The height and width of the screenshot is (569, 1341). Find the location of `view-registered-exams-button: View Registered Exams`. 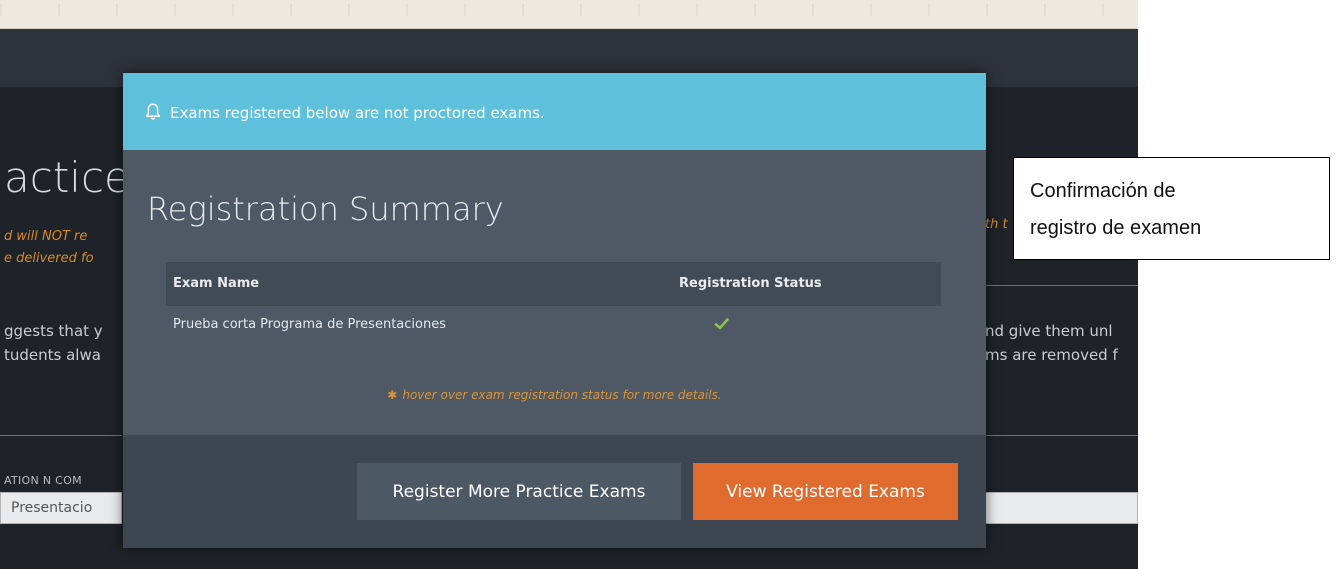

view-registered-exams-button: View Registered Exams is located at coordinates (825, 491).